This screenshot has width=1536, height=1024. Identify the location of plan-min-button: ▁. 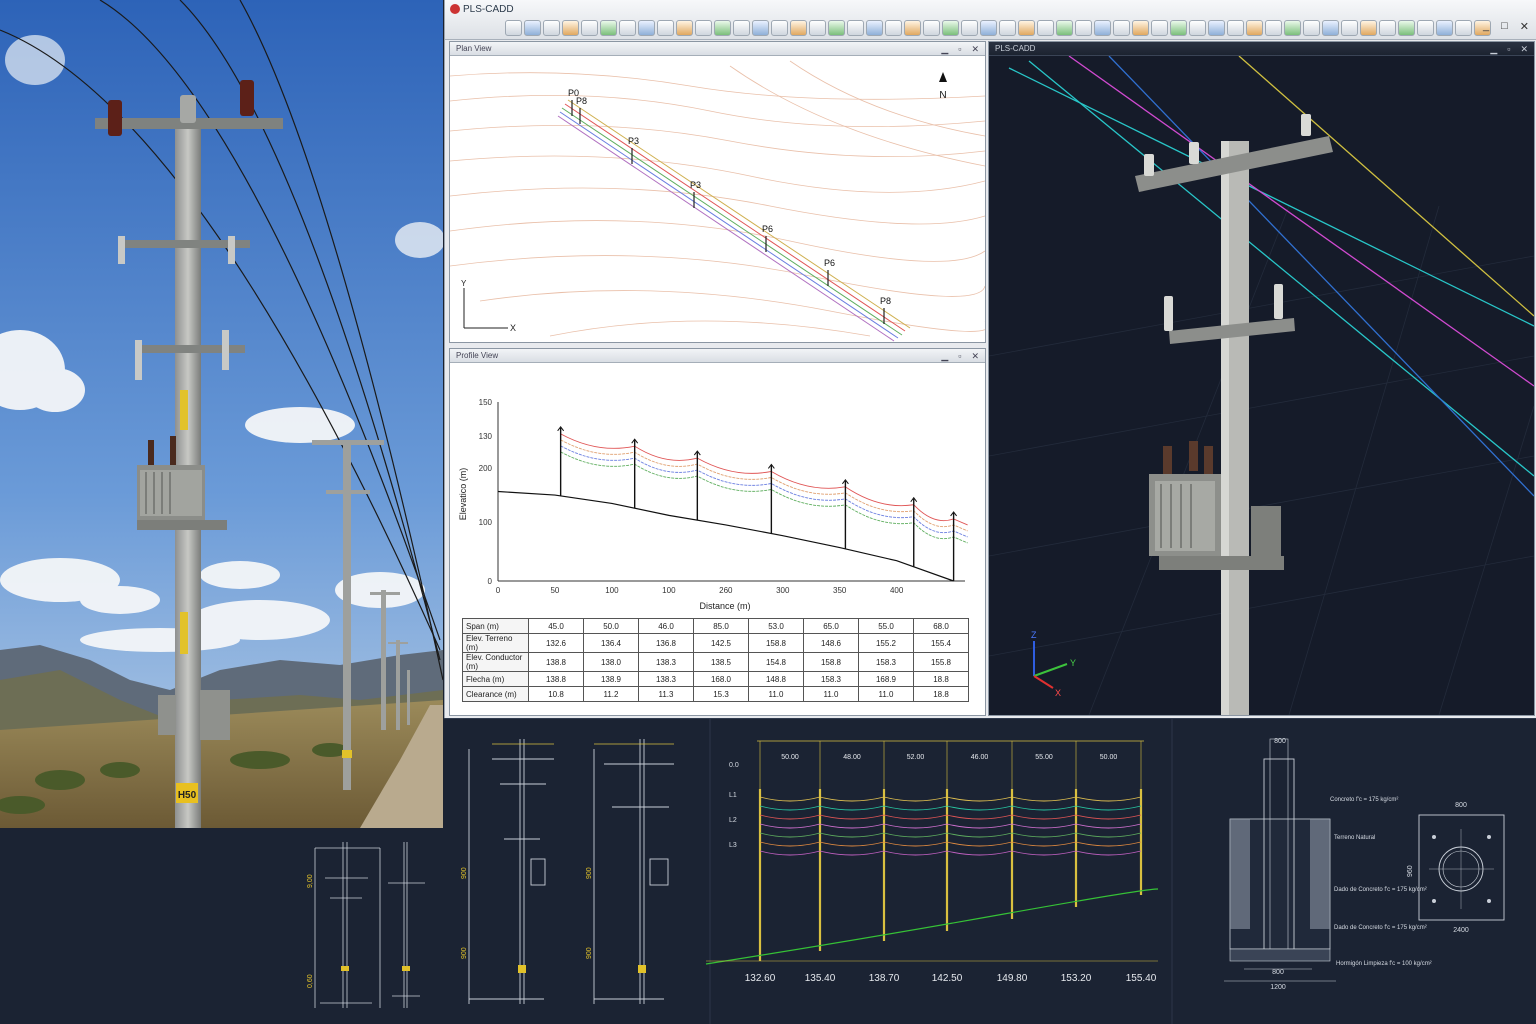
(944, 49).